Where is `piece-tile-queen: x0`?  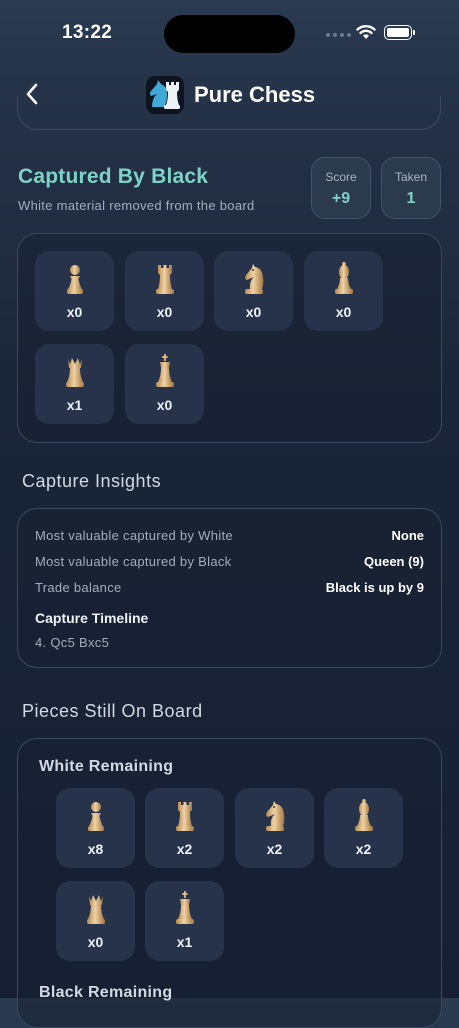
piece-tile-queen: x0 is located at coordinates (95, 921).